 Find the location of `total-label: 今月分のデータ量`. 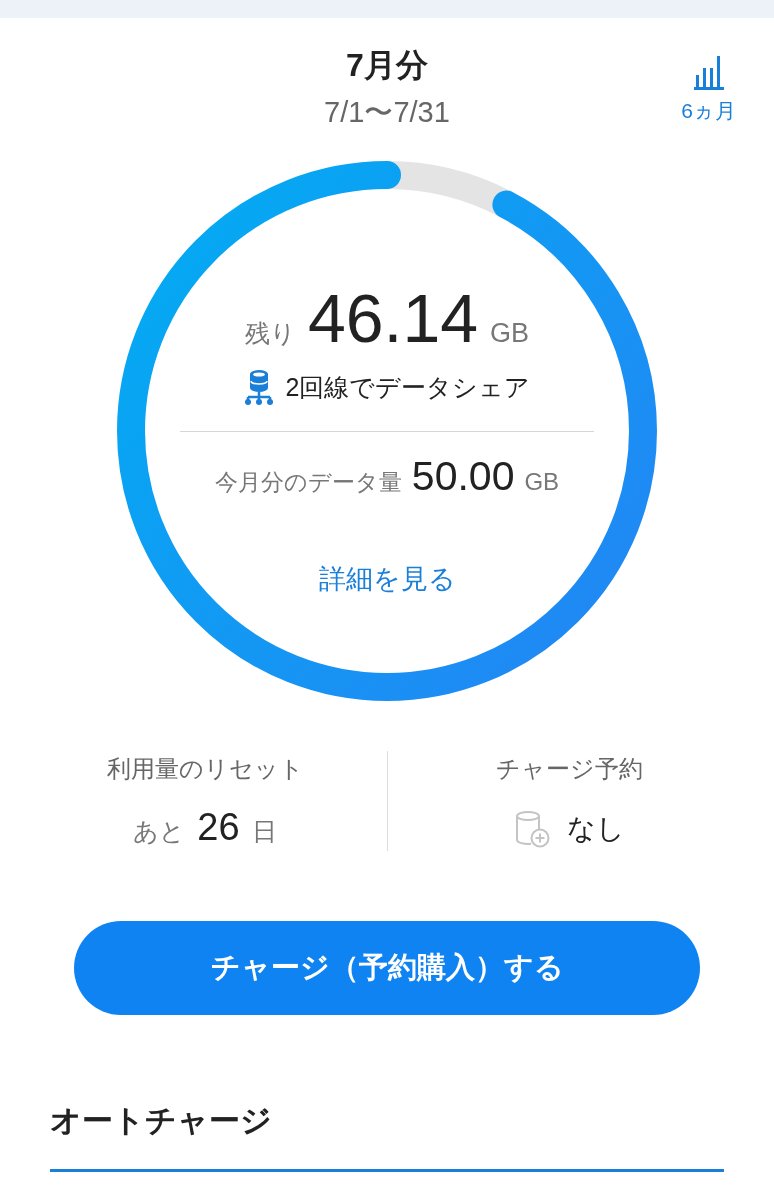

total-label: 今月分のデータ量 is located at coordinates (308, 482).